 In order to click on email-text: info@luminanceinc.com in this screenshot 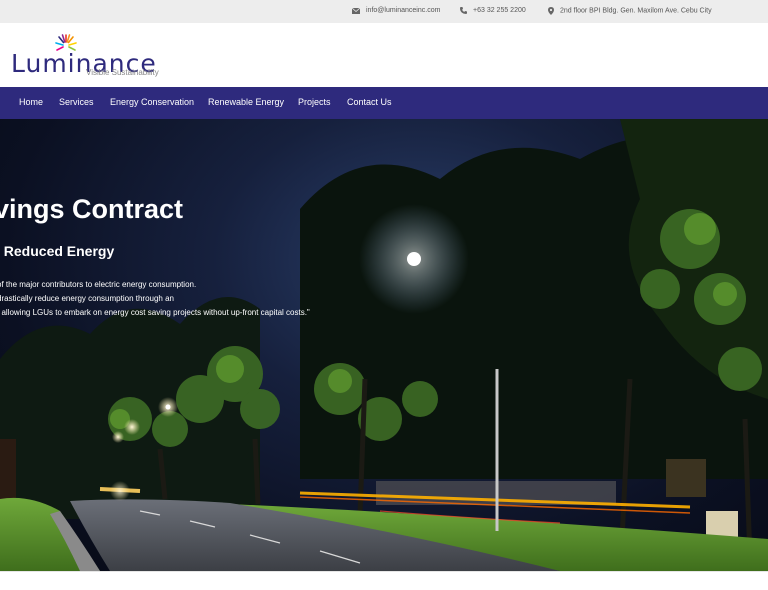, I will do `click(403, 10)`.